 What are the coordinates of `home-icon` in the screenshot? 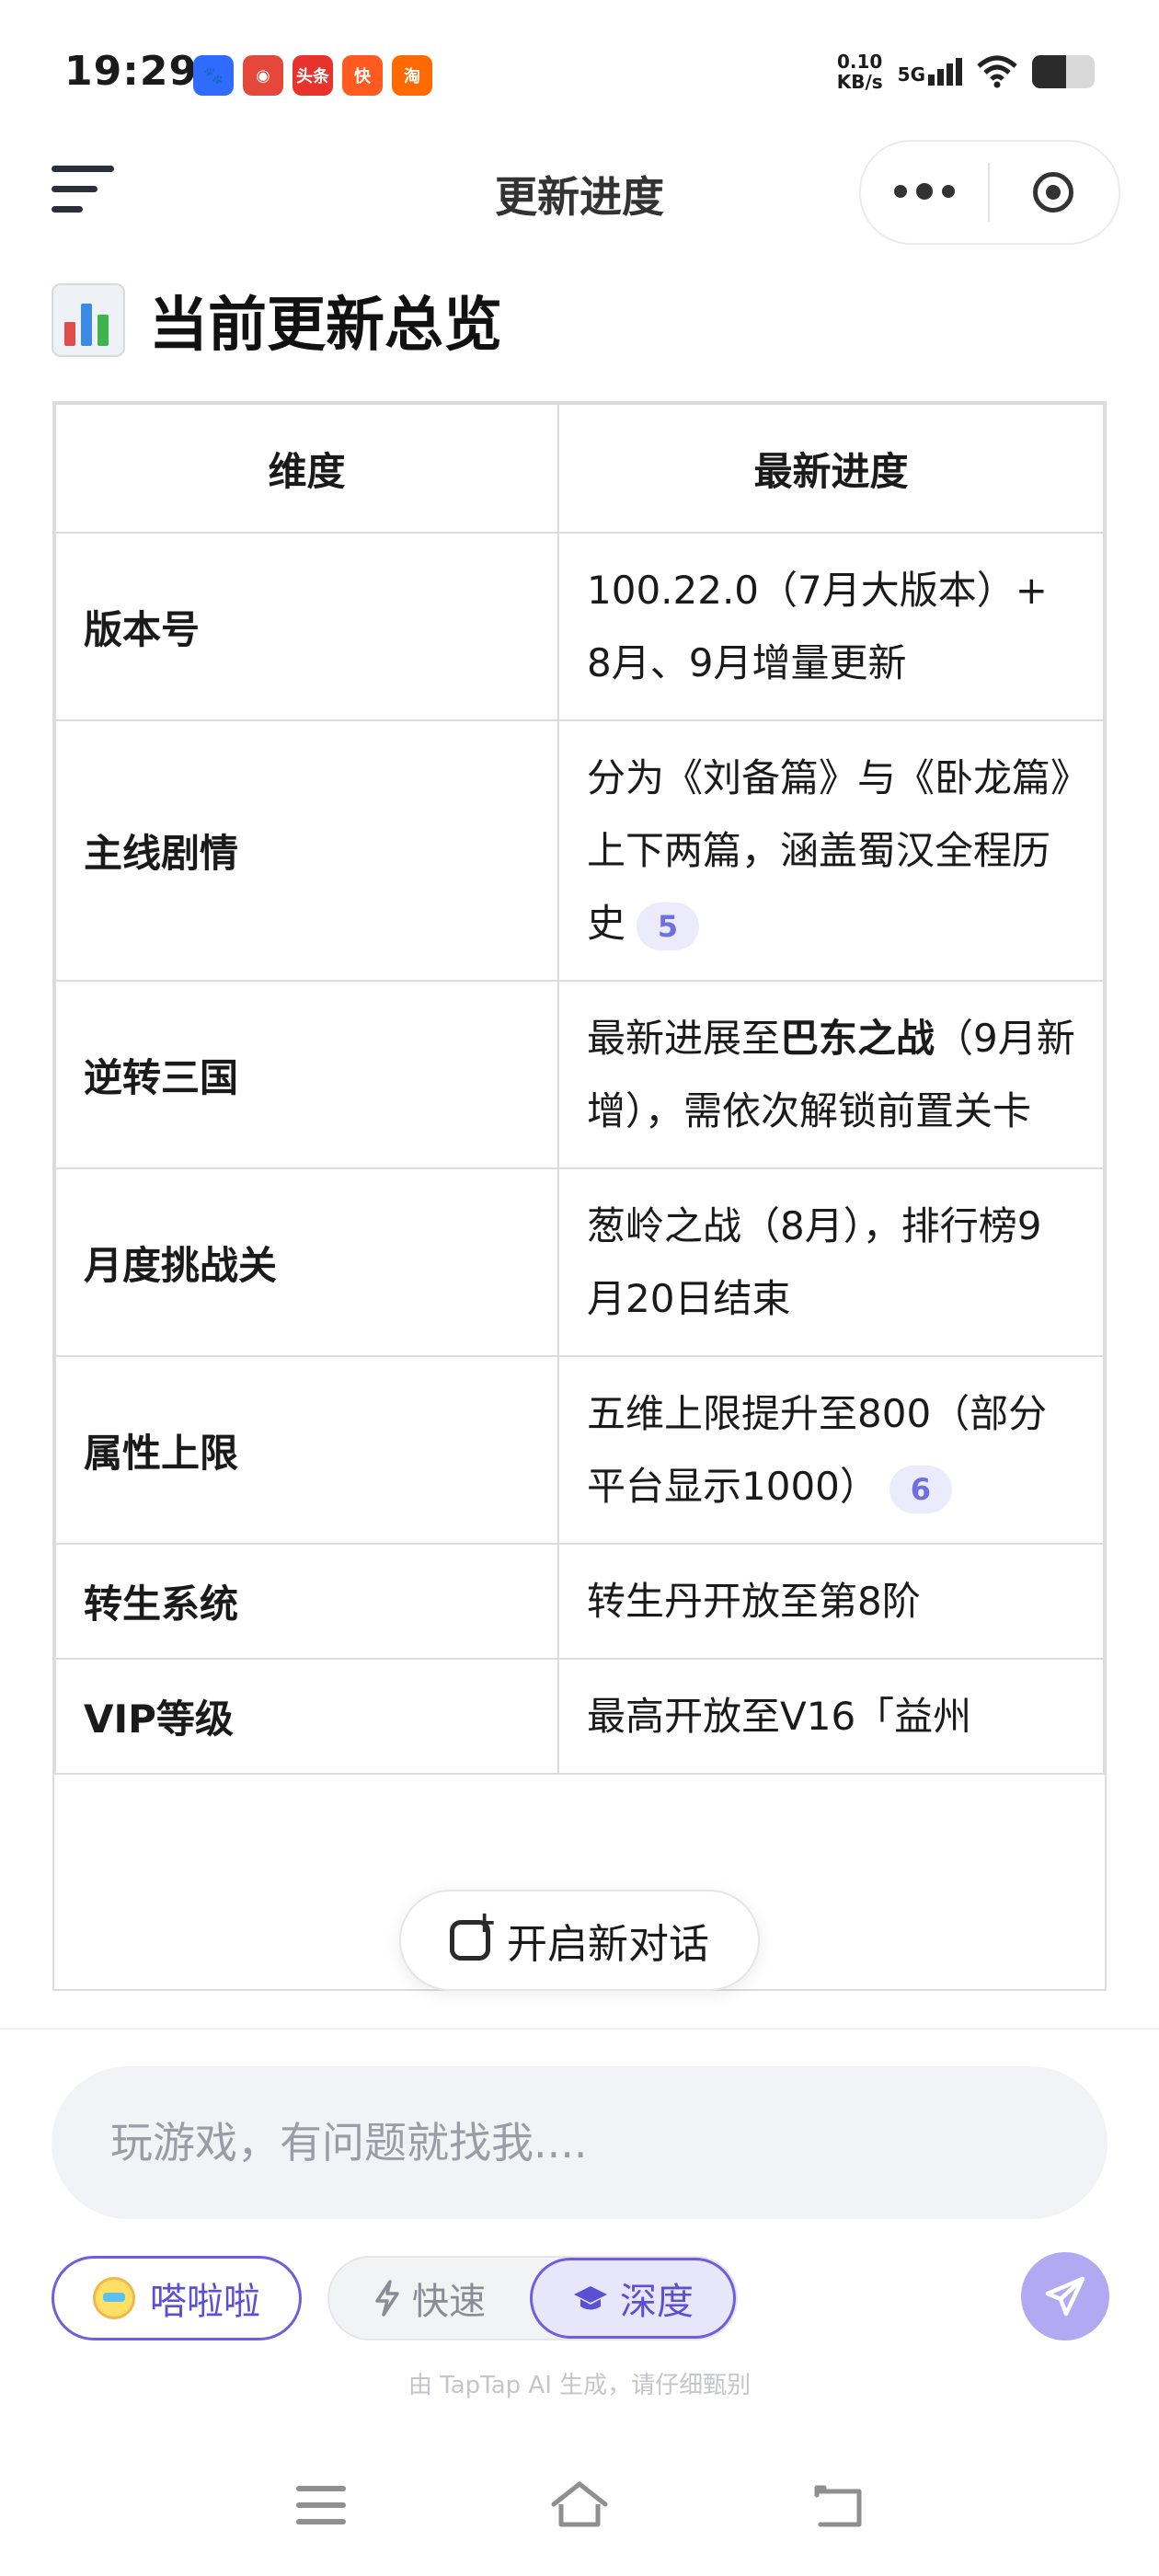 It's located at (579, 2504).